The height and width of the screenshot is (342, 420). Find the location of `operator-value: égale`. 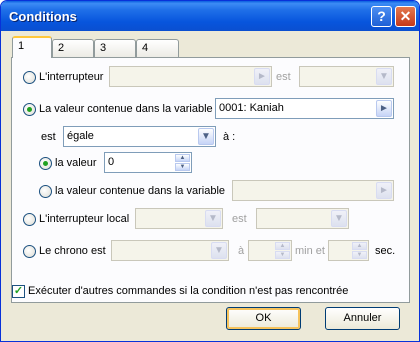

operator-value: égale is located at coordinates (80, 136).